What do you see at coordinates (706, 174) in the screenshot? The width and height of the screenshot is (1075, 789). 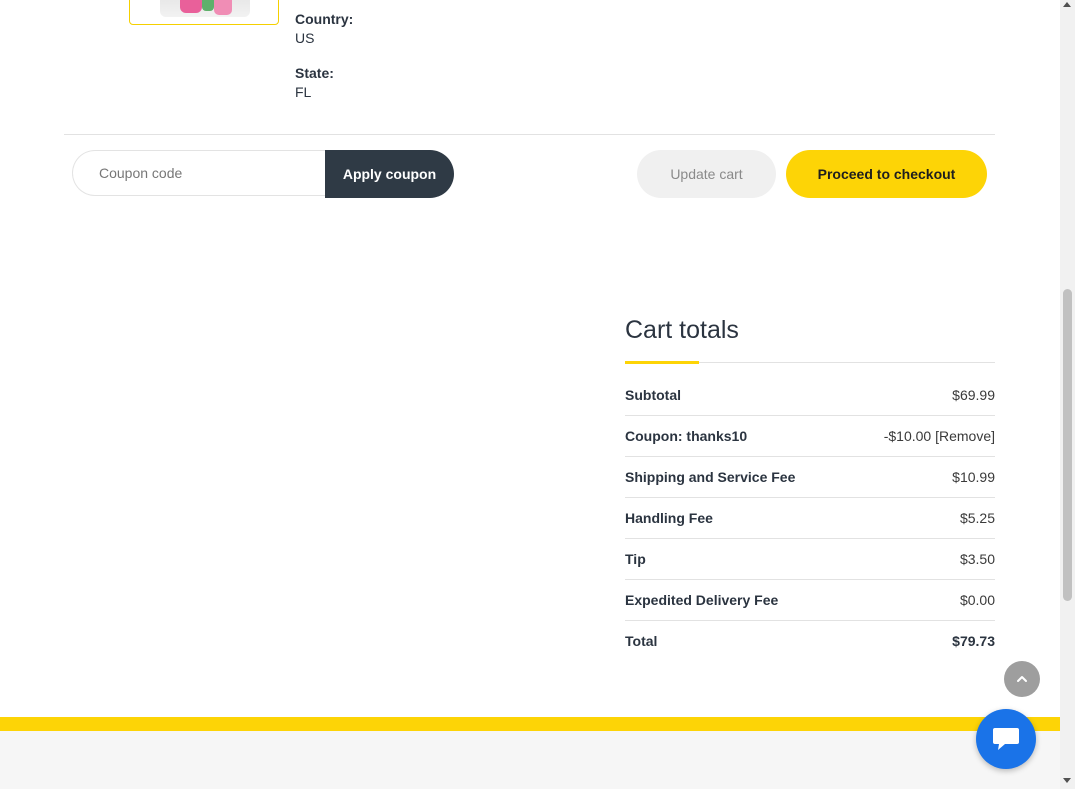 I see `update-cart-button: Update cart` at bounding box center [706, 174].